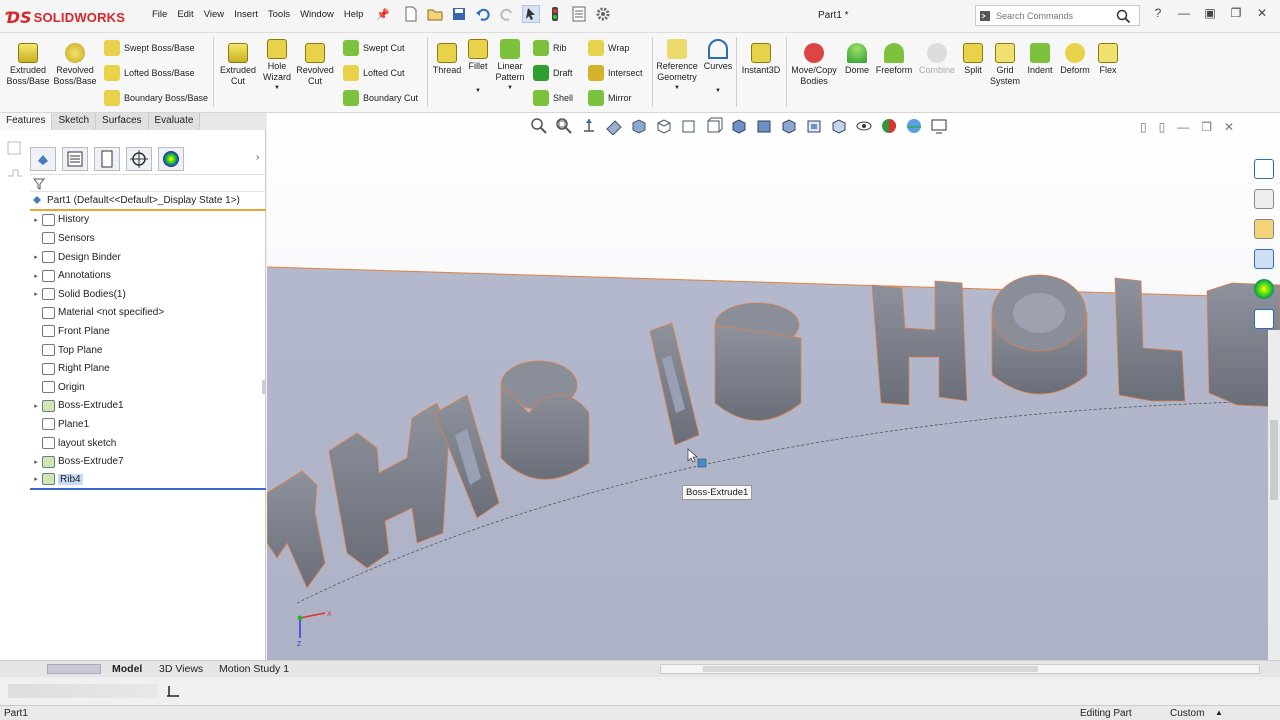 This screenshot has height=720, width=1280. Describe the element at coordinates (639, 126) in the screenshot. I see `view-orientation-1-icon` at that location.